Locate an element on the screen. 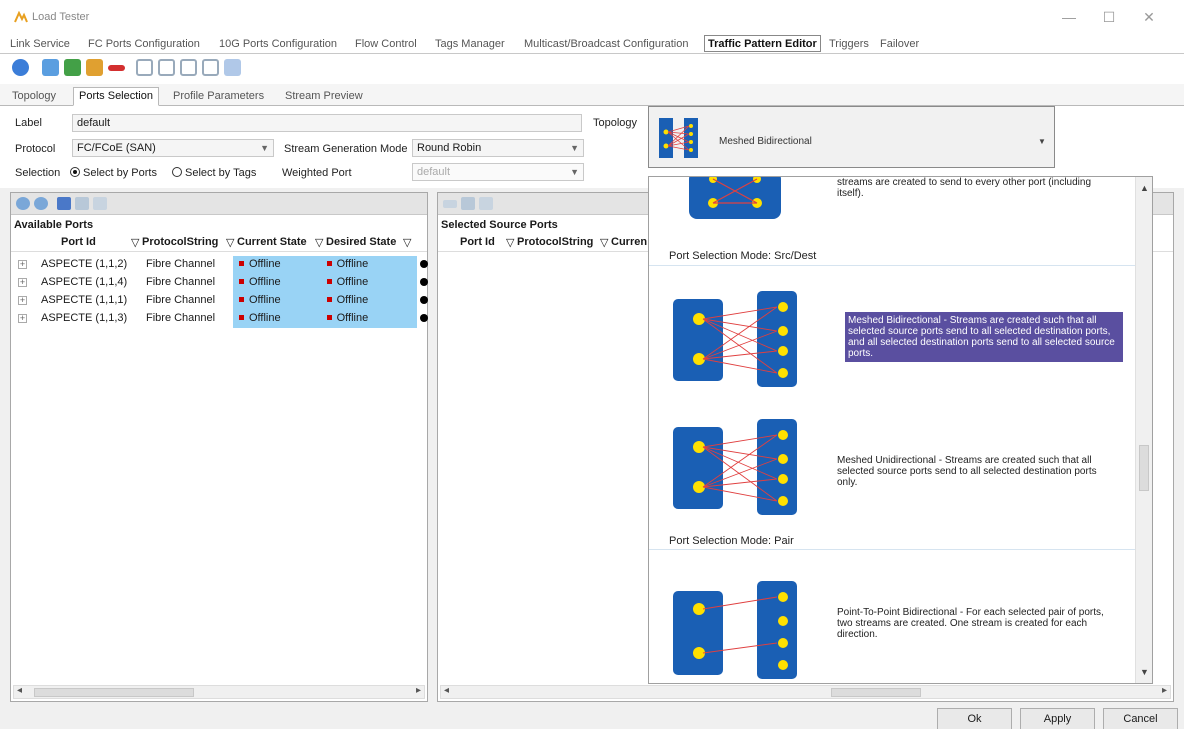 The image size is (1184, 729). save-as-icon is located at coordinates (94, 67).